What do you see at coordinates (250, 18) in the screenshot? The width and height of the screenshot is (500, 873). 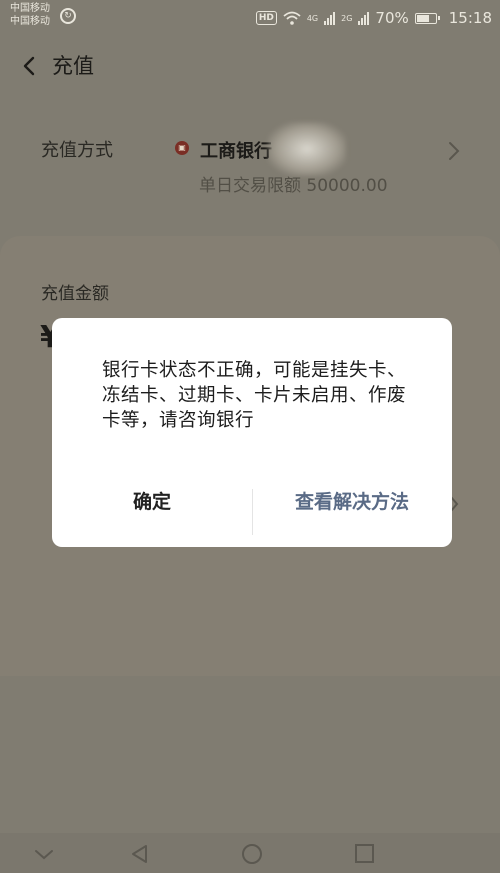 I see `status-bar: 中国移动 中国移动 ↻ HD 4G 2G 70% 15:18` at bounding box center [250, 18].